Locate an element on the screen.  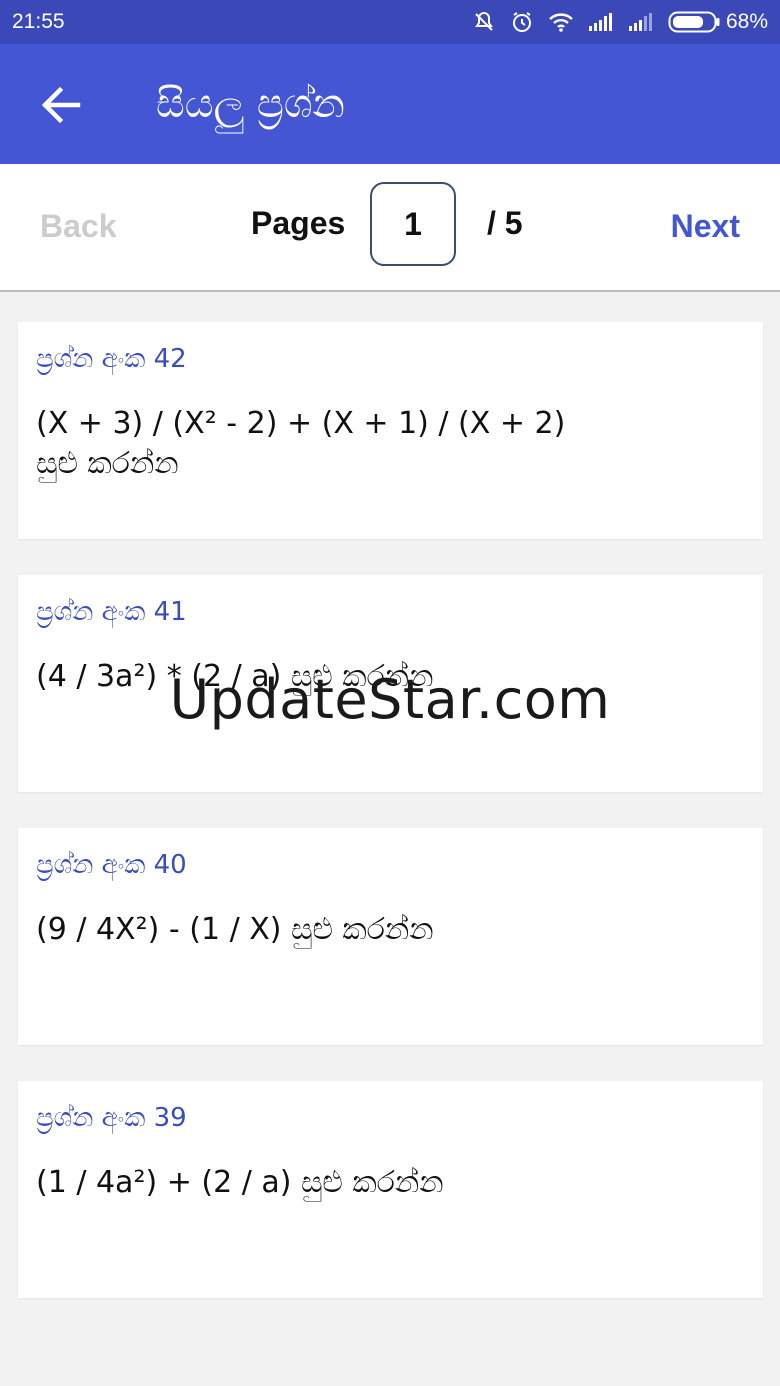
battery-icon is located at coordinates (694, 22).